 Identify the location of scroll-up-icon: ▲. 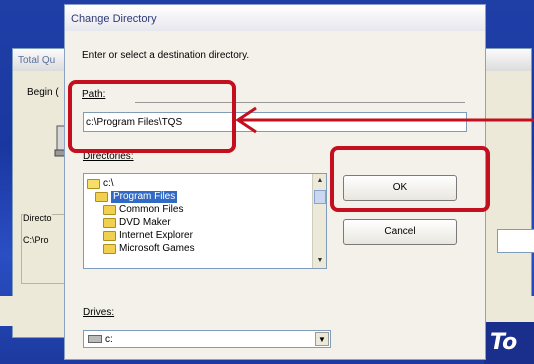
(320, 181).